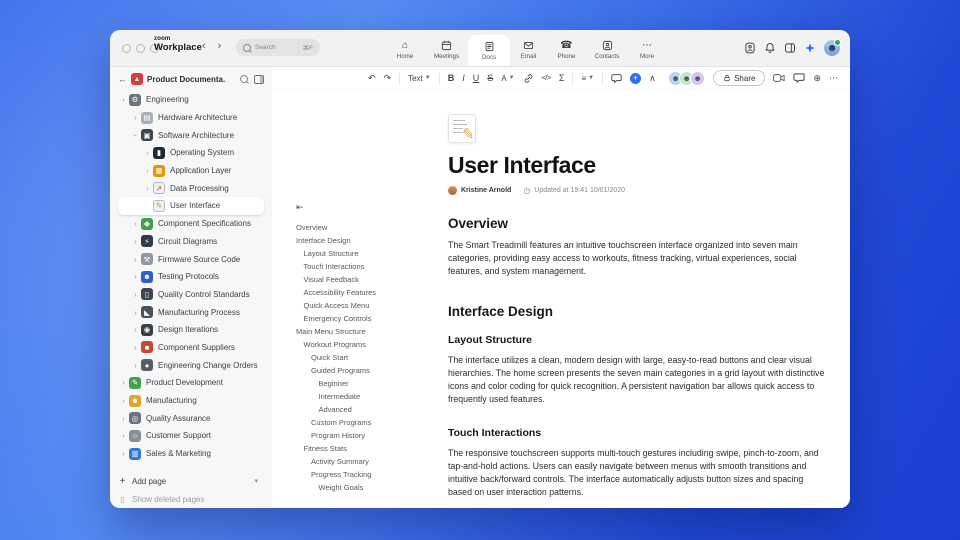 The height and width of the screenshot is (540, 960). Describe the element at coordinates (419, 78) in the screenshot. I see `text-style-dropdown: Text ▼` at that location.